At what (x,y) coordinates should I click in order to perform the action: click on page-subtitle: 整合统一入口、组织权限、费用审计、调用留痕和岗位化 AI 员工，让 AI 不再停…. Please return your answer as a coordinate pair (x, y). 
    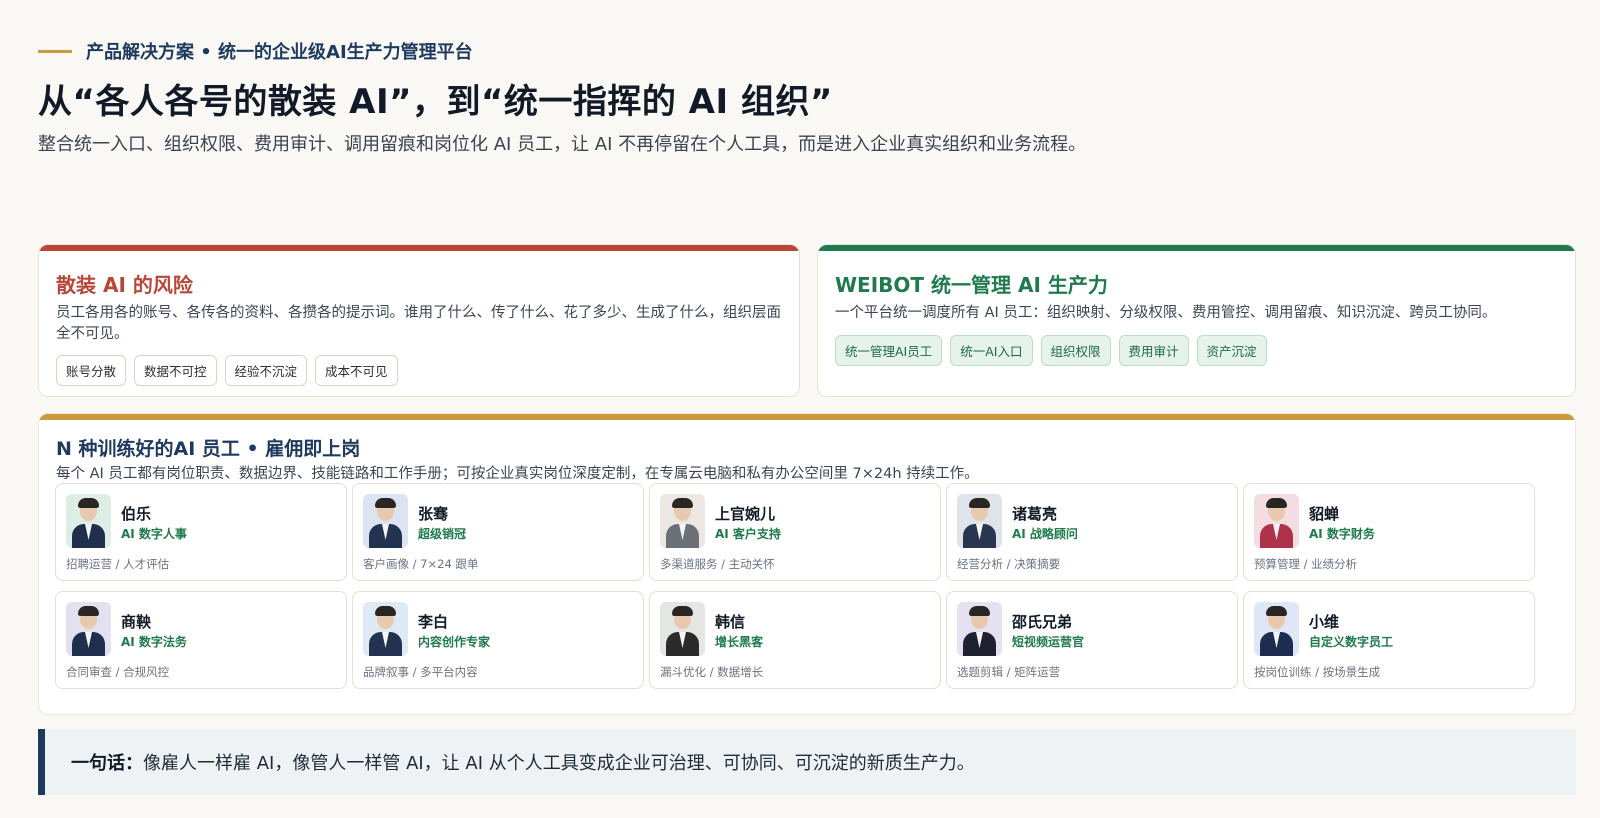
    Looking at the image, I should click on (562, 144).